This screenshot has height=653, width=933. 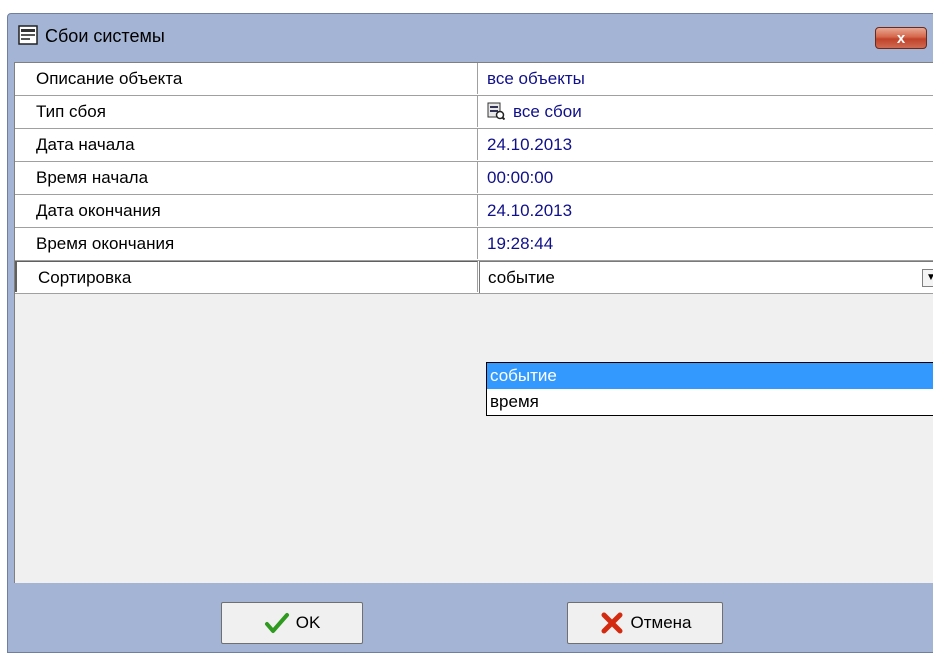 What do you see at coordinates (706, 111) in the screenshot?
I see `row-value-container: все сбои` at bounding box center [706, 111].